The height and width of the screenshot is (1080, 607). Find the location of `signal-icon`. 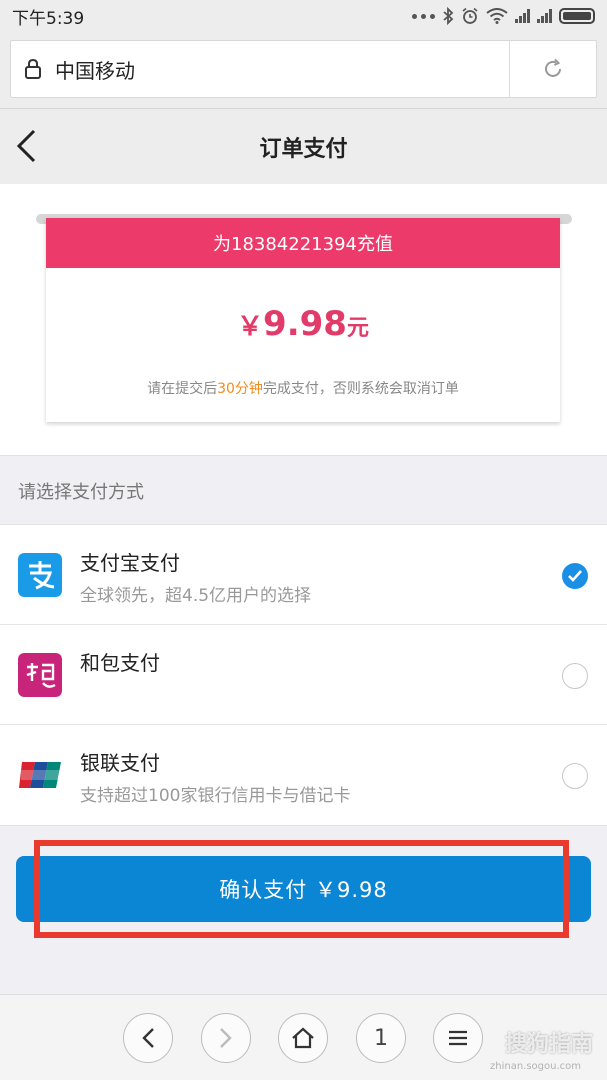

signal-icon is located at coordinates (522, 16).